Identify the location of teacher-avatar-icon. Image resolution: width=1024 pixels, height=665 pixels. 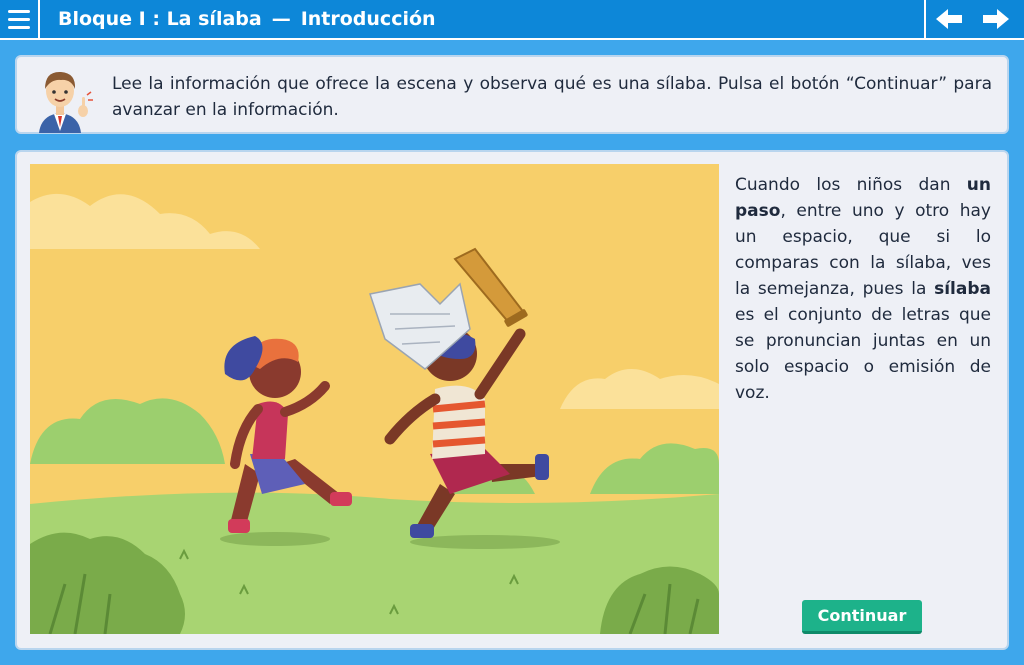
(66, 102).